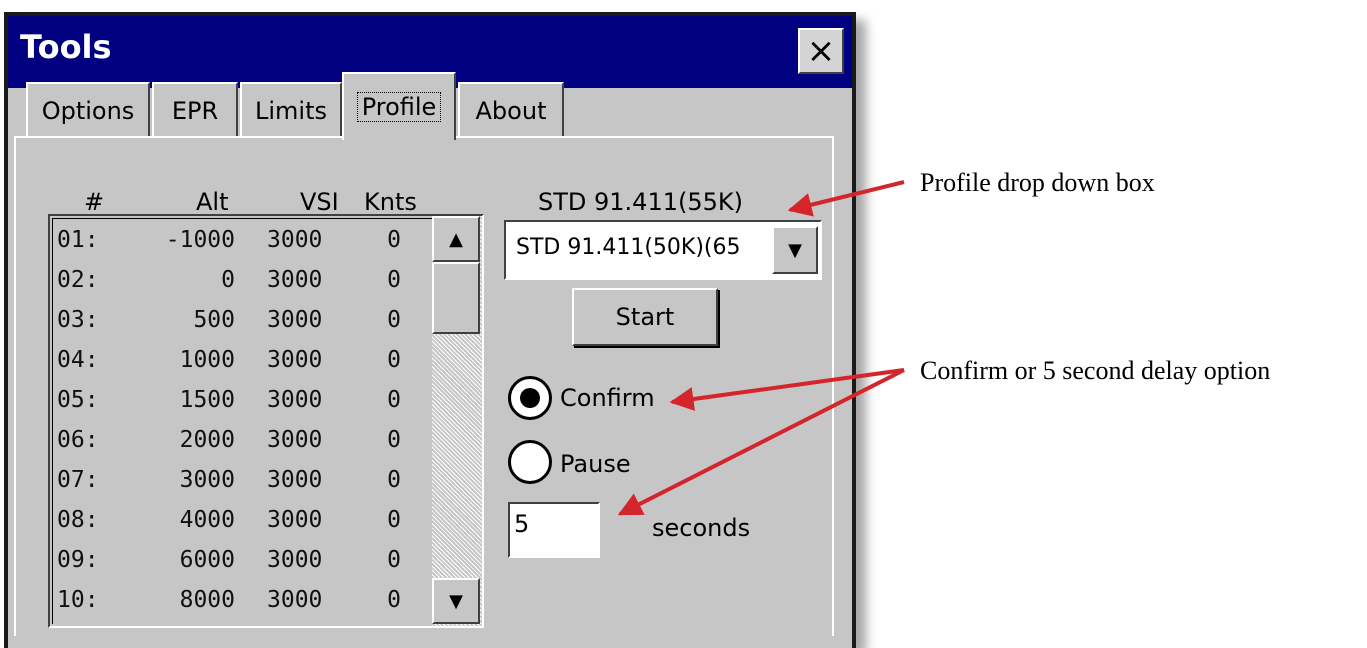 The width and height of the screenshot is (1367, 648). Describe the element at coordinates (846, 198) in the screenshot. I see `arrow-to-dropdown` at that location.